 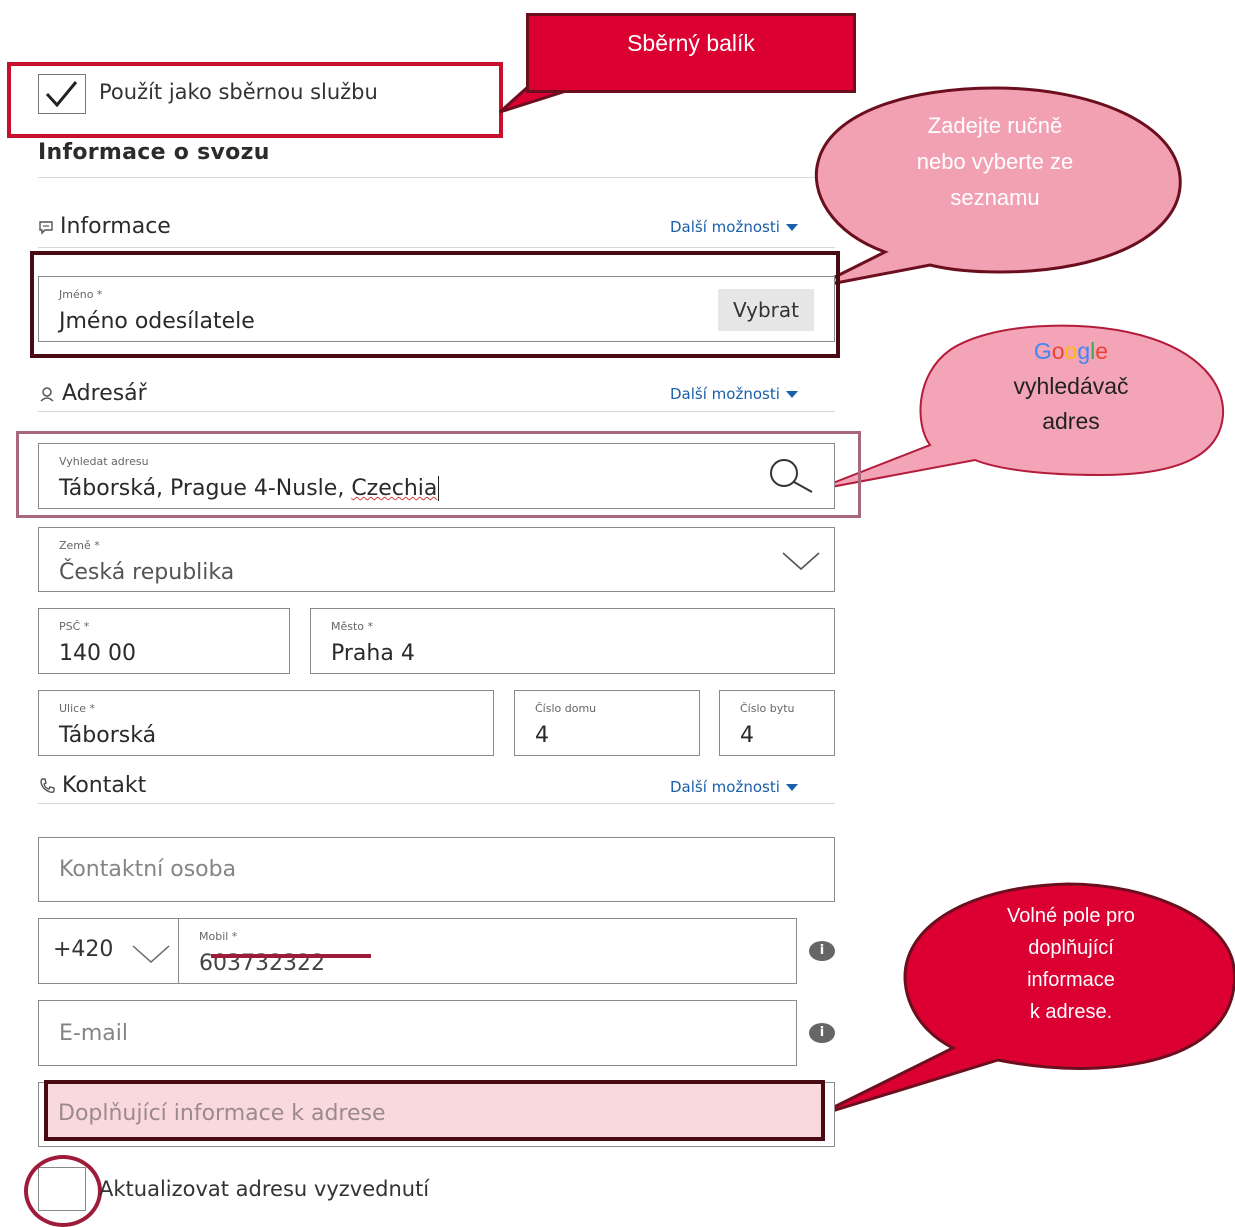 What do you see at coordinates (436, 803) in the screenshot?
I see `contact-divider` at bounding box center [436, 803].